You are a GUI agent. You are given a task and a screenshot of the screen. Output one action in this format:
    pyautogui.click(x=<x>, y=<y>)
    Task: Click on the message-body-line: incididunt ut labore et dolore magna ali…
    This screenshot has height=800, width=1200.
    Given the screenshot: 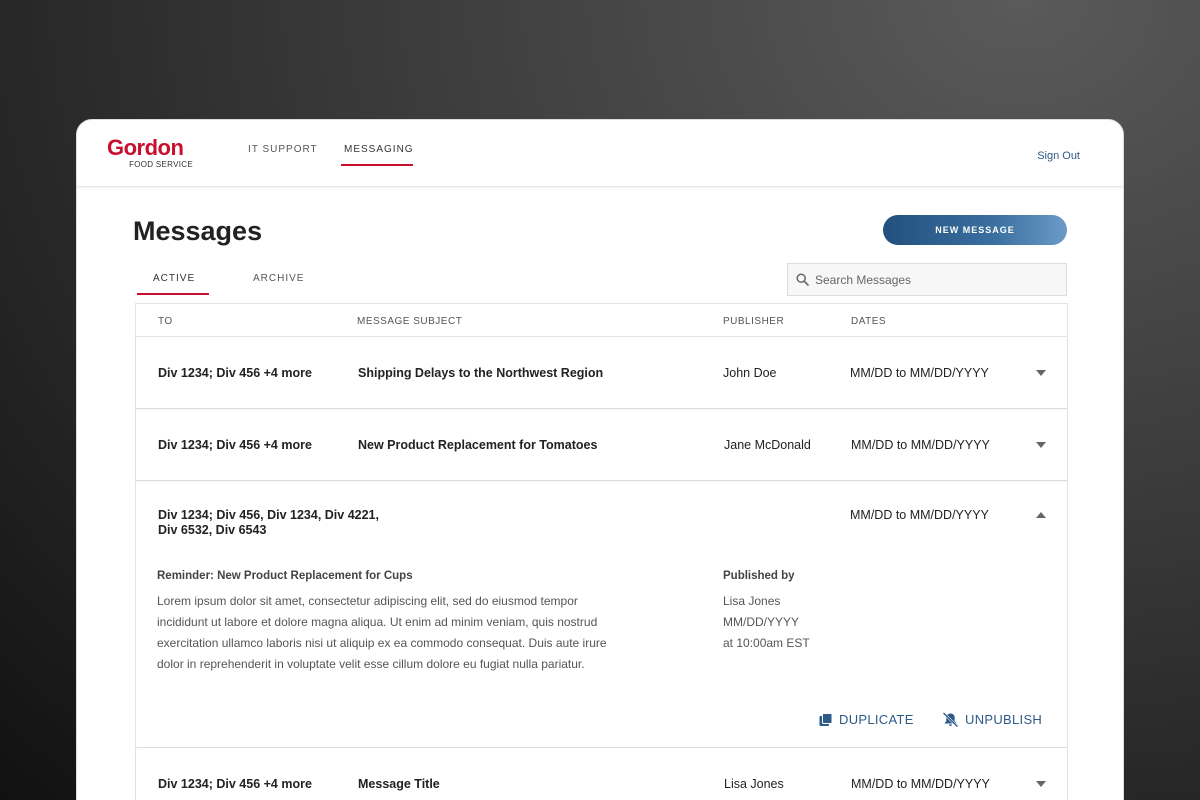 What is the action you would take?
    pyautogui.click(x=377, y=622)
    